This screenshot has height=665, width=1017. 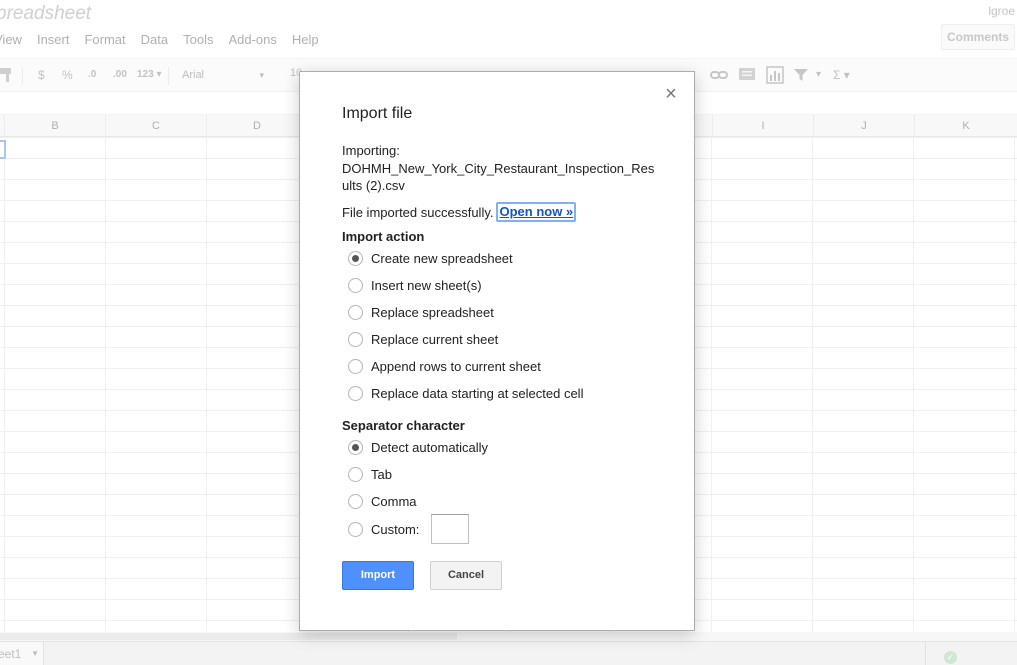 I want to click on option-label: Replace current sheet, so click(x=435, y=339).